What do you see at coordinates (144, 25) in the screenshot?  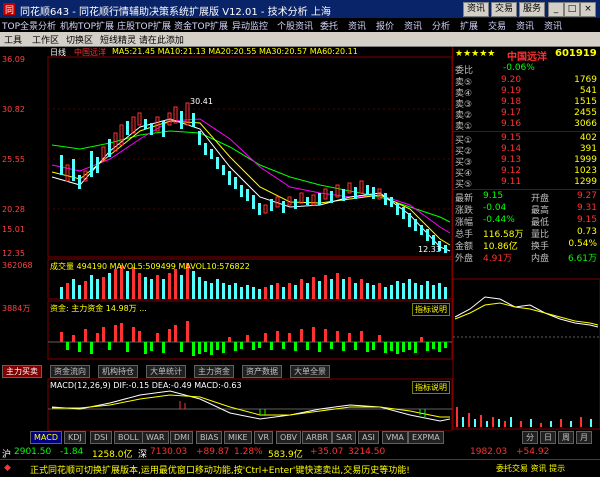 I see `func-item: 庄股TOP扩展` at bounding box center [144, 25].